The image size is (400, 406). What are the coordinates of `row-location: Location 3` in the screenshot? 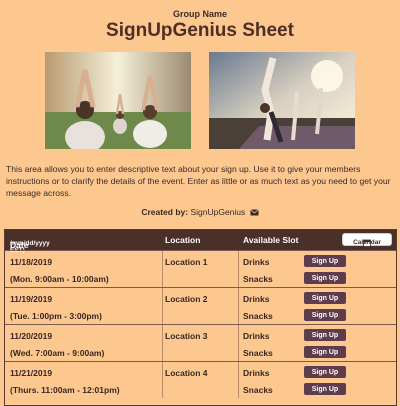 It's located at (186, 336).